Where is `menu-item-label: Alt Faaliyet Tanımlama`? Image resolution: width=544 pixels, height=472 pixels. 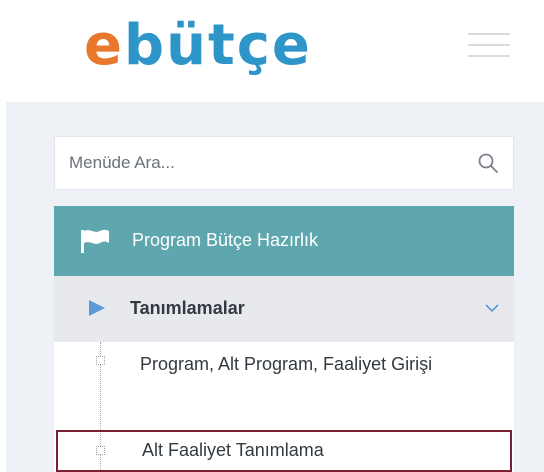
menu-item-label: Alt Faaliyet Tanımlama is located at coordinates (233, 450).